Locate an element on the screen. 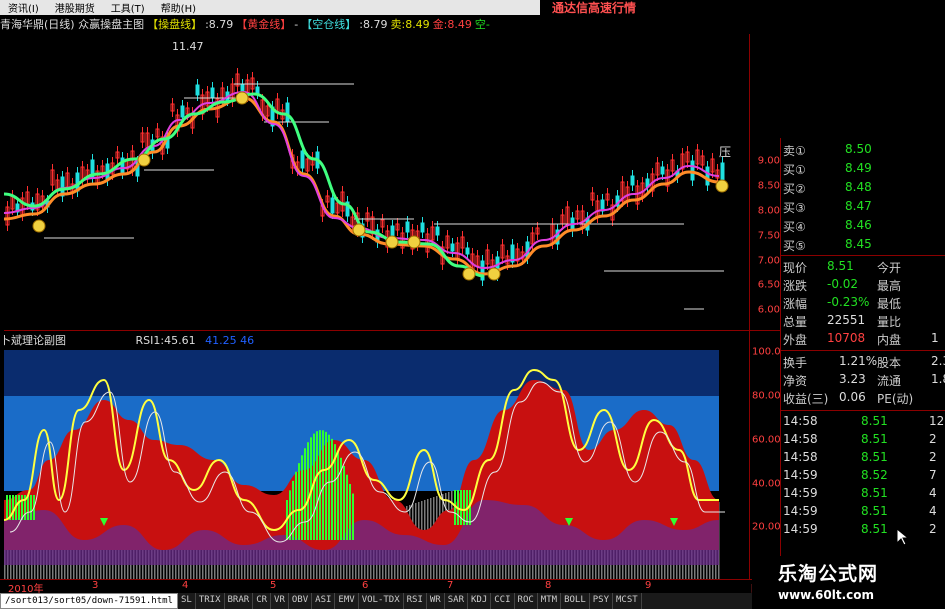 This screenshot has height=609, width=945. stat-label-2: PE(动) is located at coordinates (895, 399).